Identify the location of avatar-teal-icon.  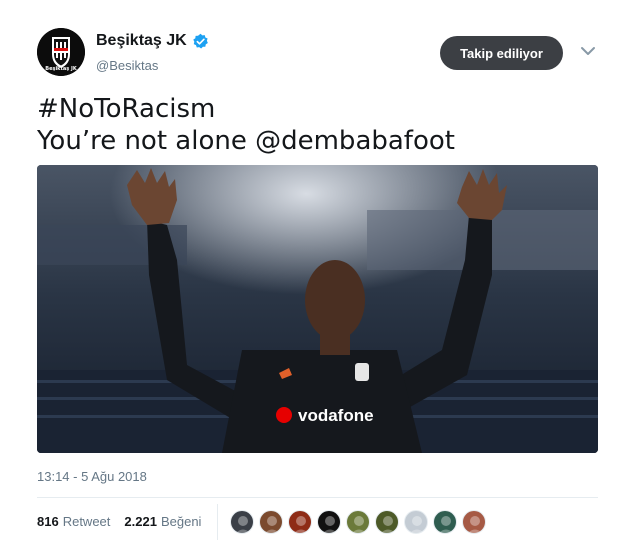
(445, 522).